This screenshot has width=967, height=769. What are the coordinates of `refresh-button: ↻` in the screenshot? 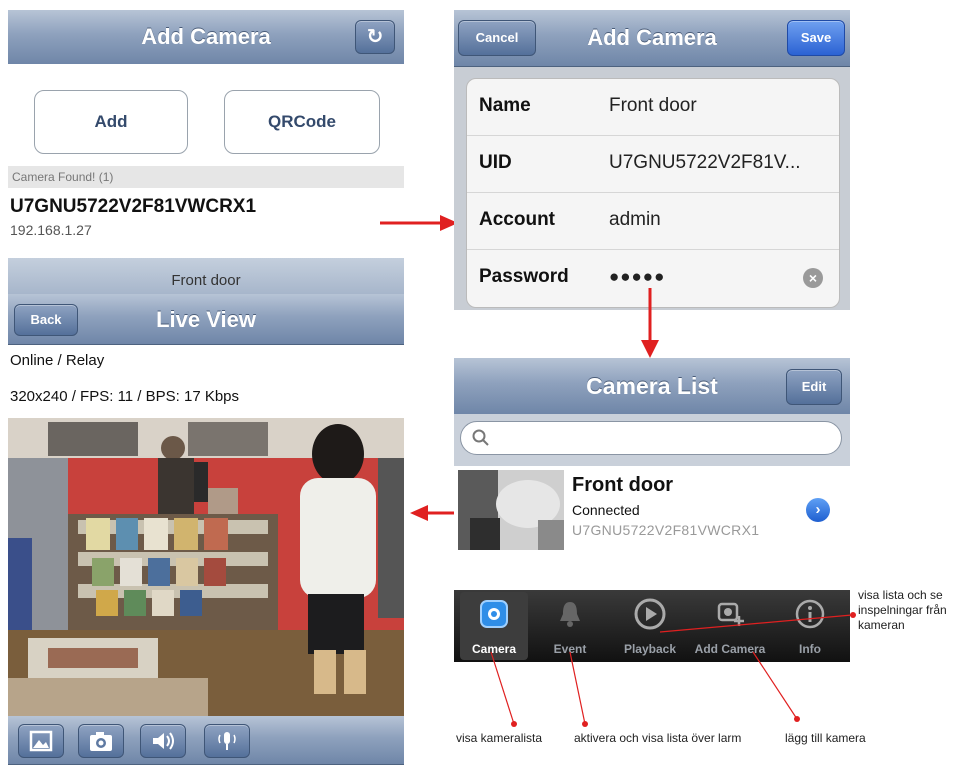 It's located at (375, 37).